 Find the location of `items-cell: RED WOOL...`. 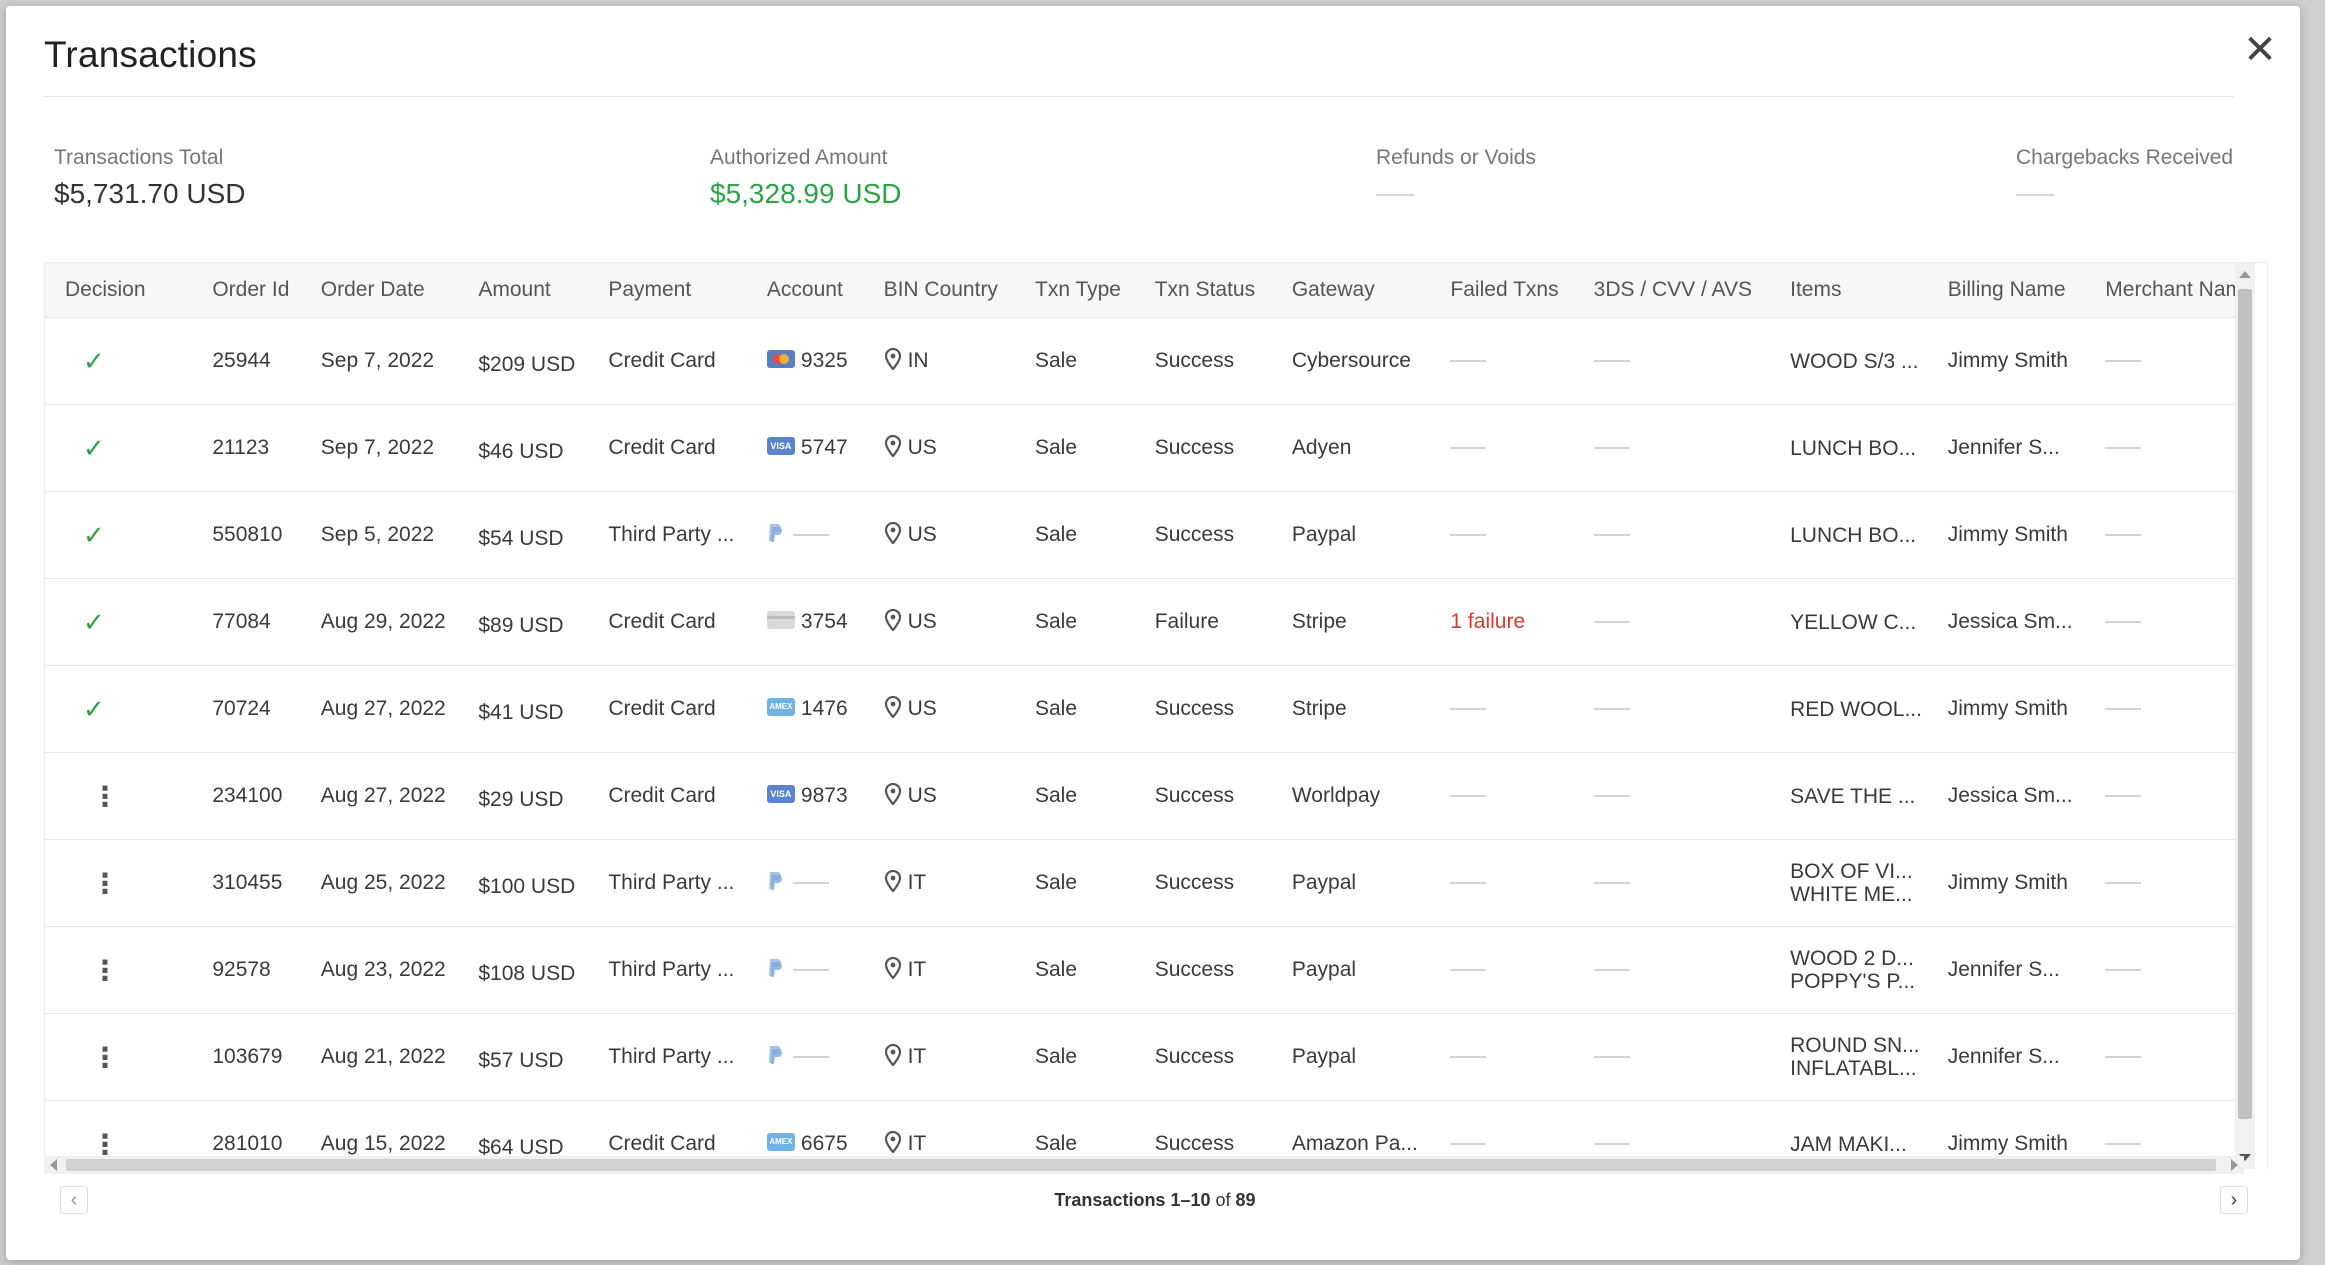

items-cell: RED WOOL... is located at coordinates (1849, 709).